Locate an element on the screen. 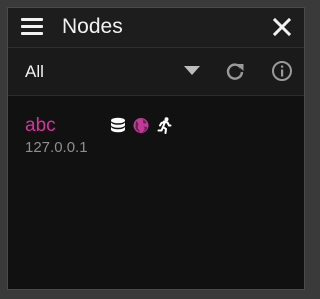 This screenshot has width=320, height=299. globe-icon is located at coordinates (141, 125).